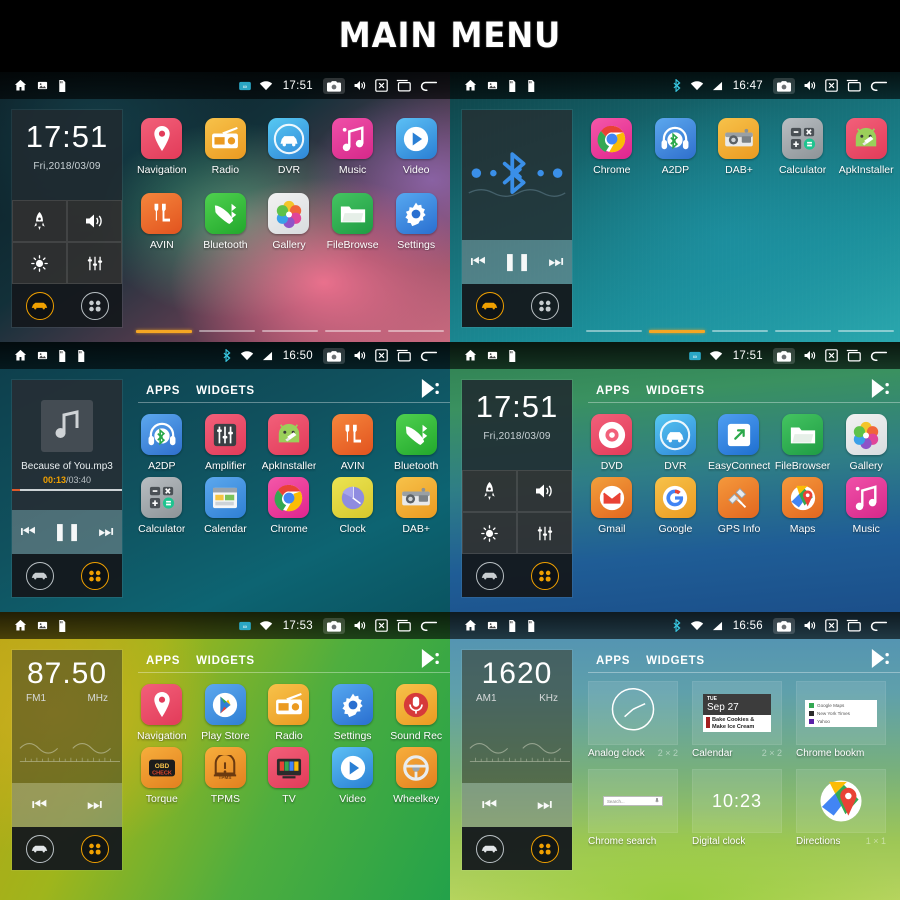 The width and height of the screenshot is (900, 900). Describe the element at coordinates (226, 773) in the screenshot. I see `app-tpms: TPMS TPMS` at that location.